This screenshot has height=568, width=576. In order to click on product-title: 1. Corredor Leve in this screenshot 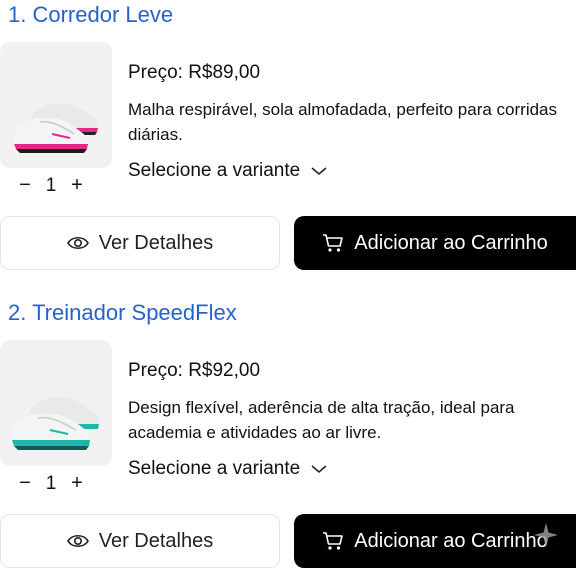, I will do `click(90, 15)`.